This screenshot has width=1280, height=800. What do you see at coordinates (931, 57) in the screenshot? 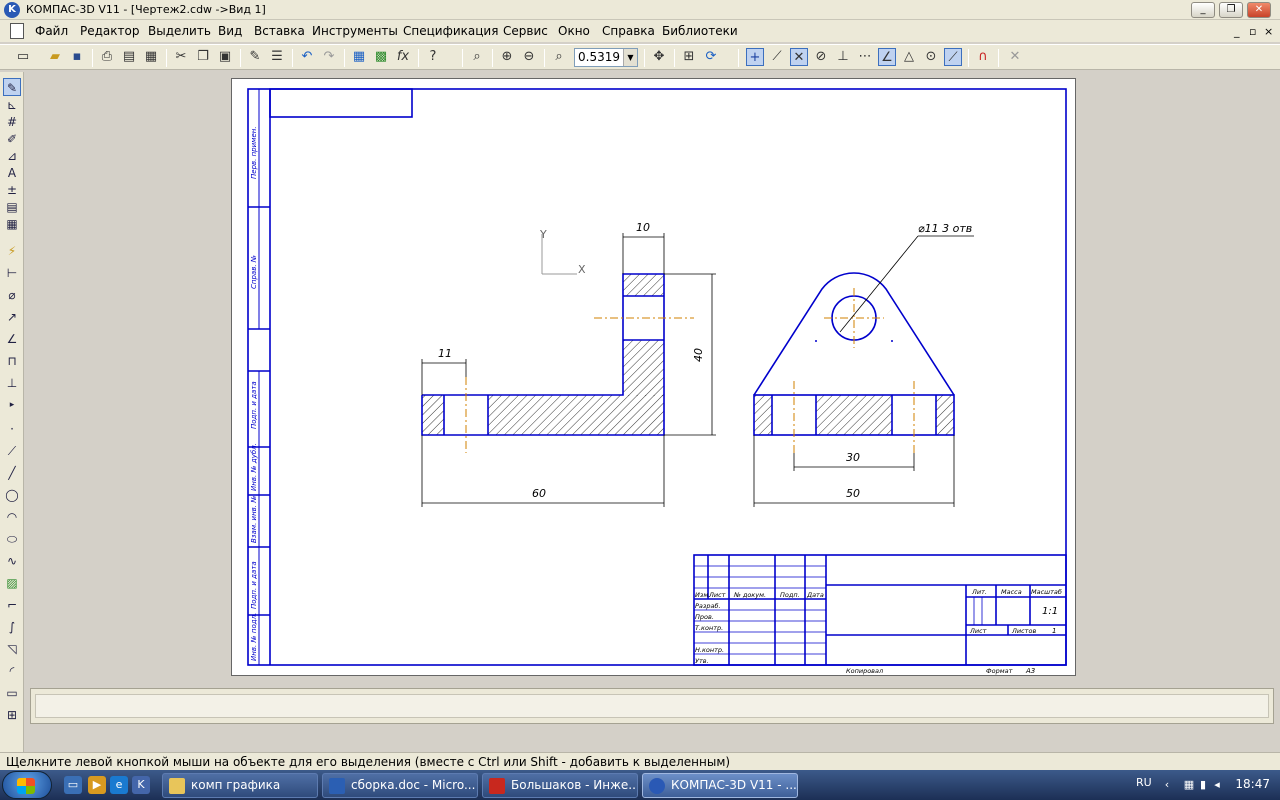
I see `snap-center-icon: ⊙` at bounding box center [931, 57].